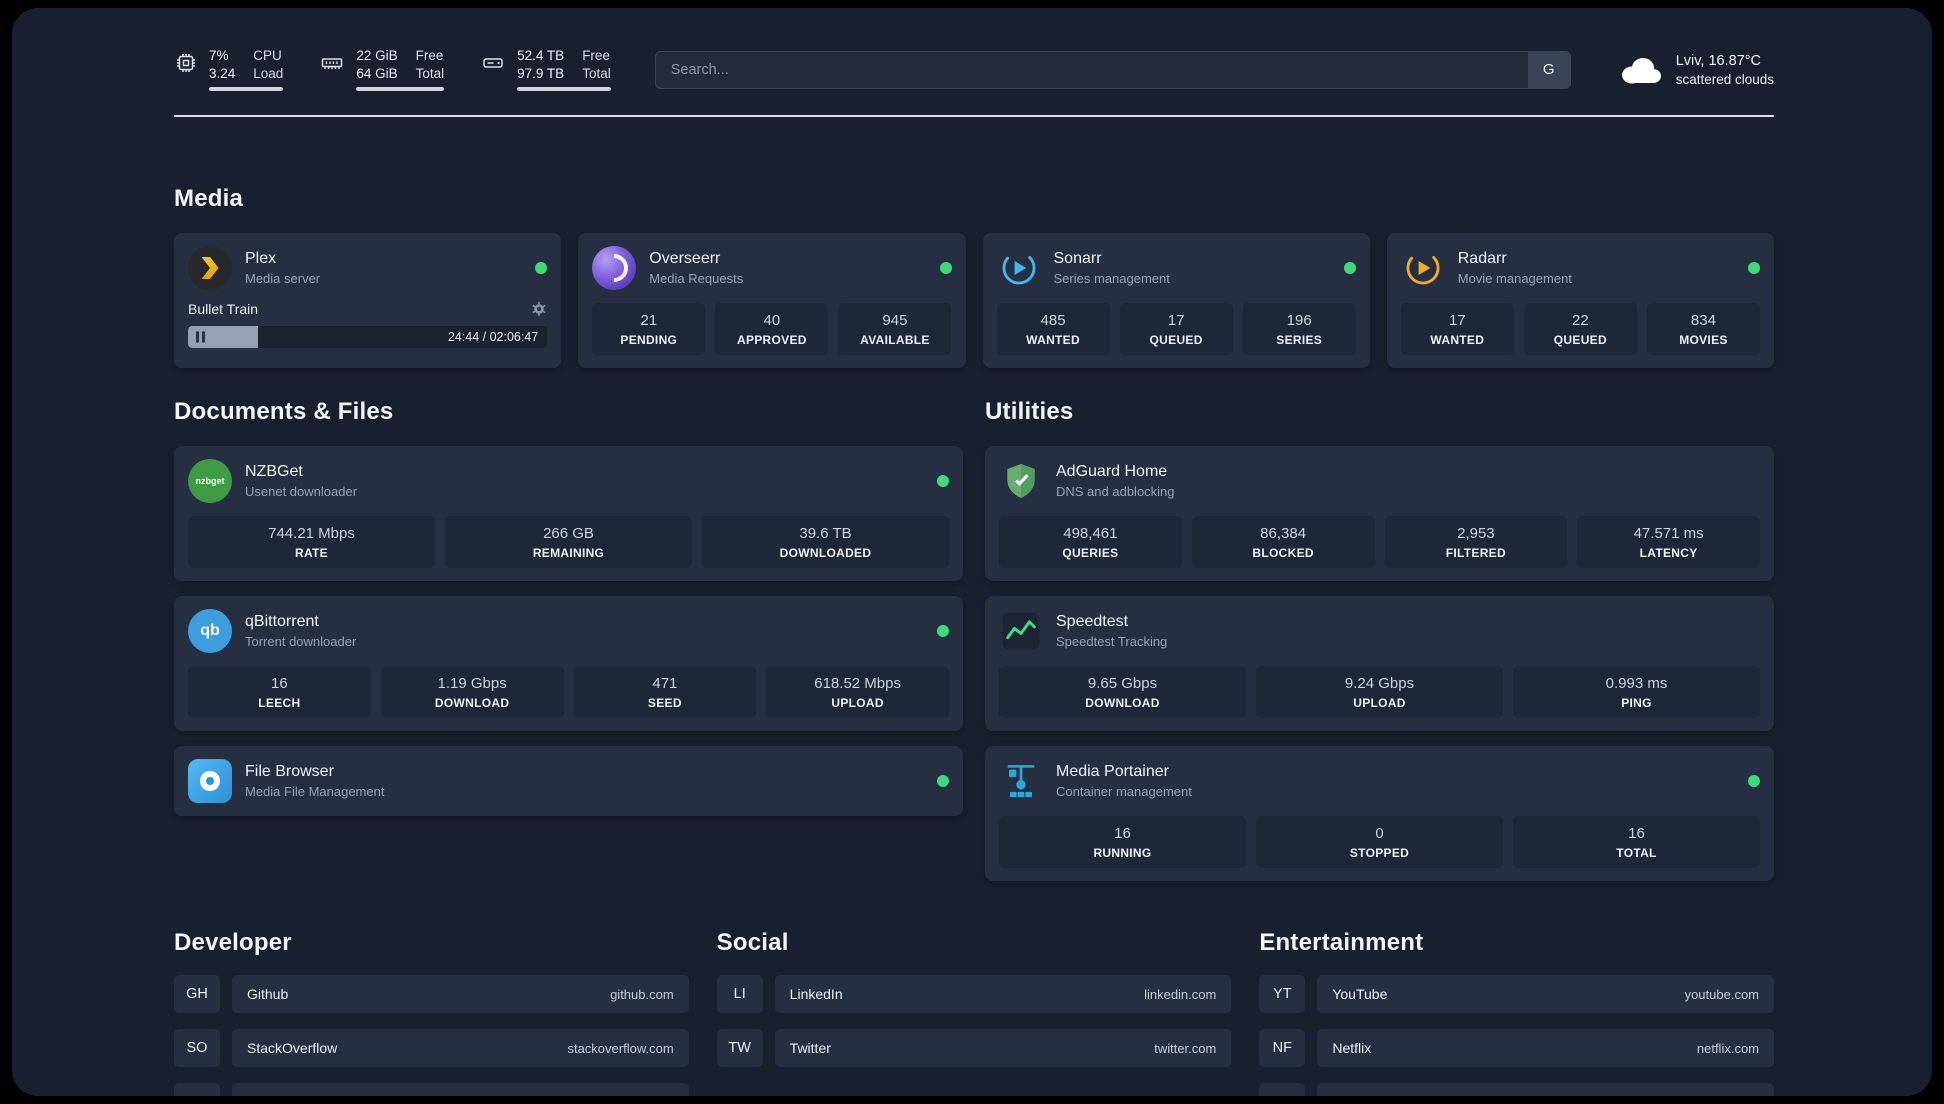 This screenshot has height=1104, width=1944. Describe the element at coordinates (1724, 79) in the screenshot. I see `weather-condition: scattered clouds` at that location.